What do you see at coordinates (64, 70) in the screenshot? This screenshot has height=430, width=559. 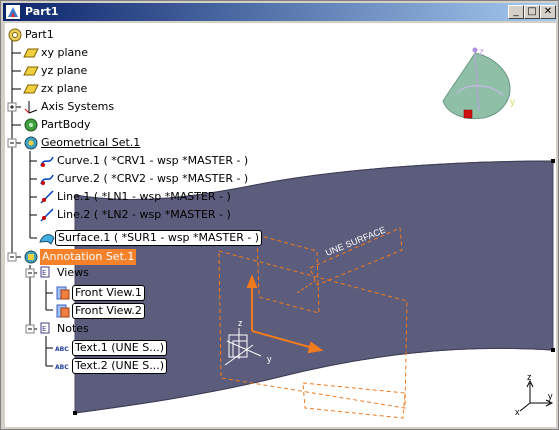 I see `tree-label: yz plane` at bounding box center [64, 70].